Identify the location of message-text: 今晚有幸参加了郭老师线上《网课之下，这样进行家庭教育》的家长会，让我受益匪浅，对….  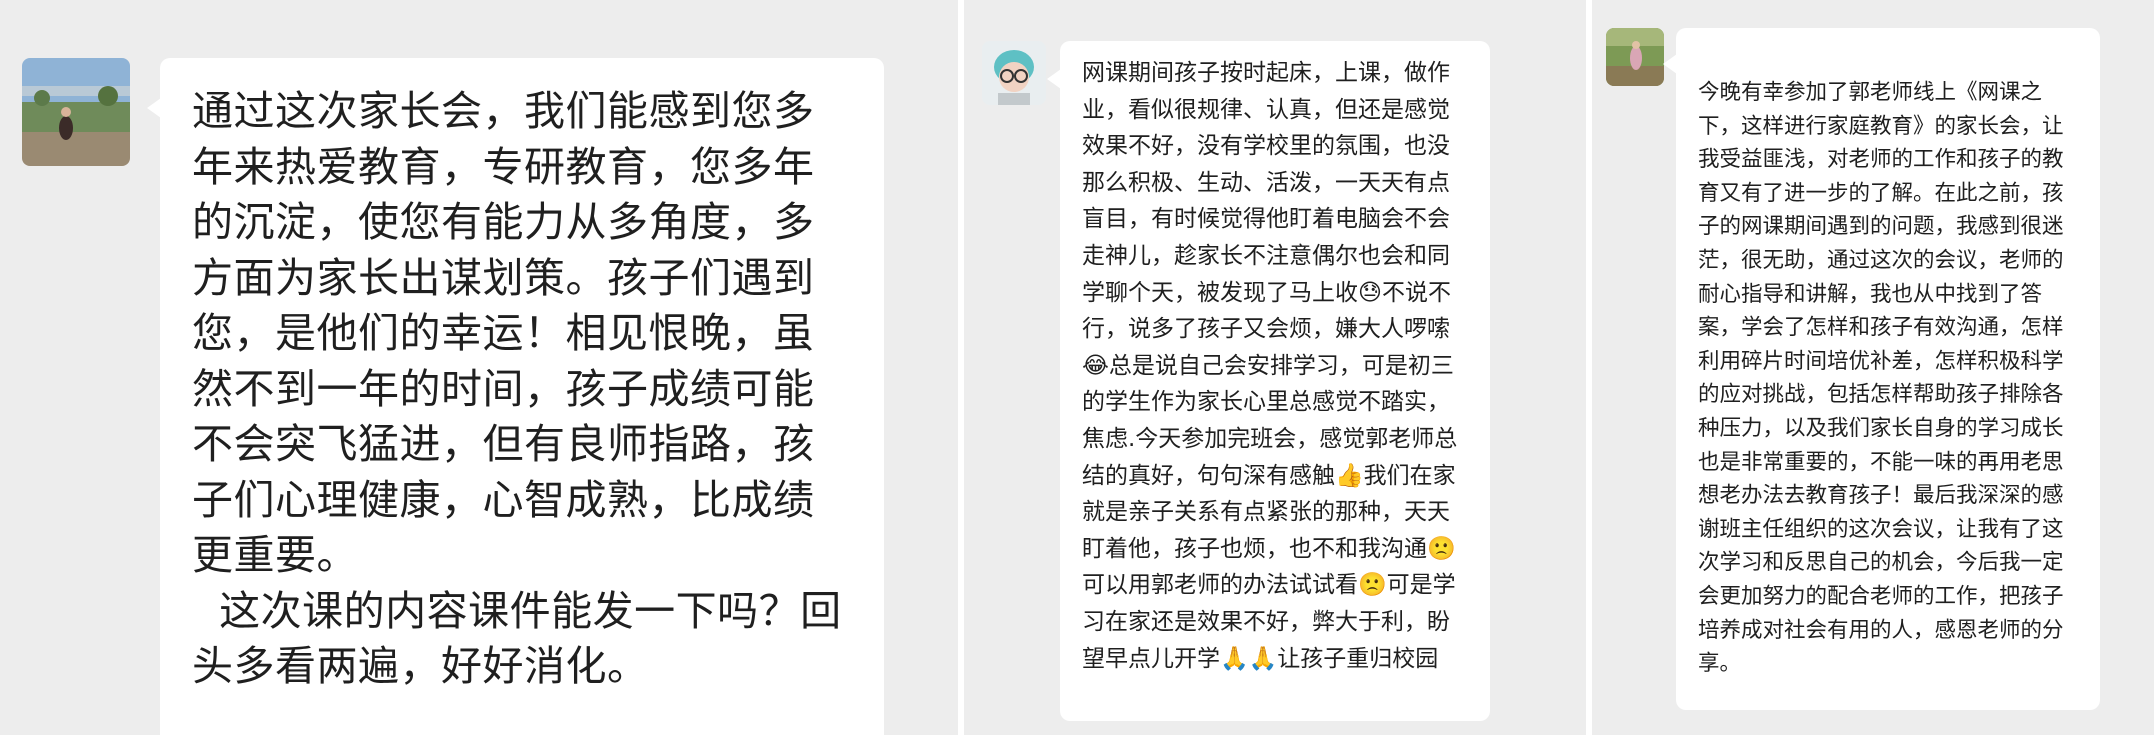
(1881, 378).